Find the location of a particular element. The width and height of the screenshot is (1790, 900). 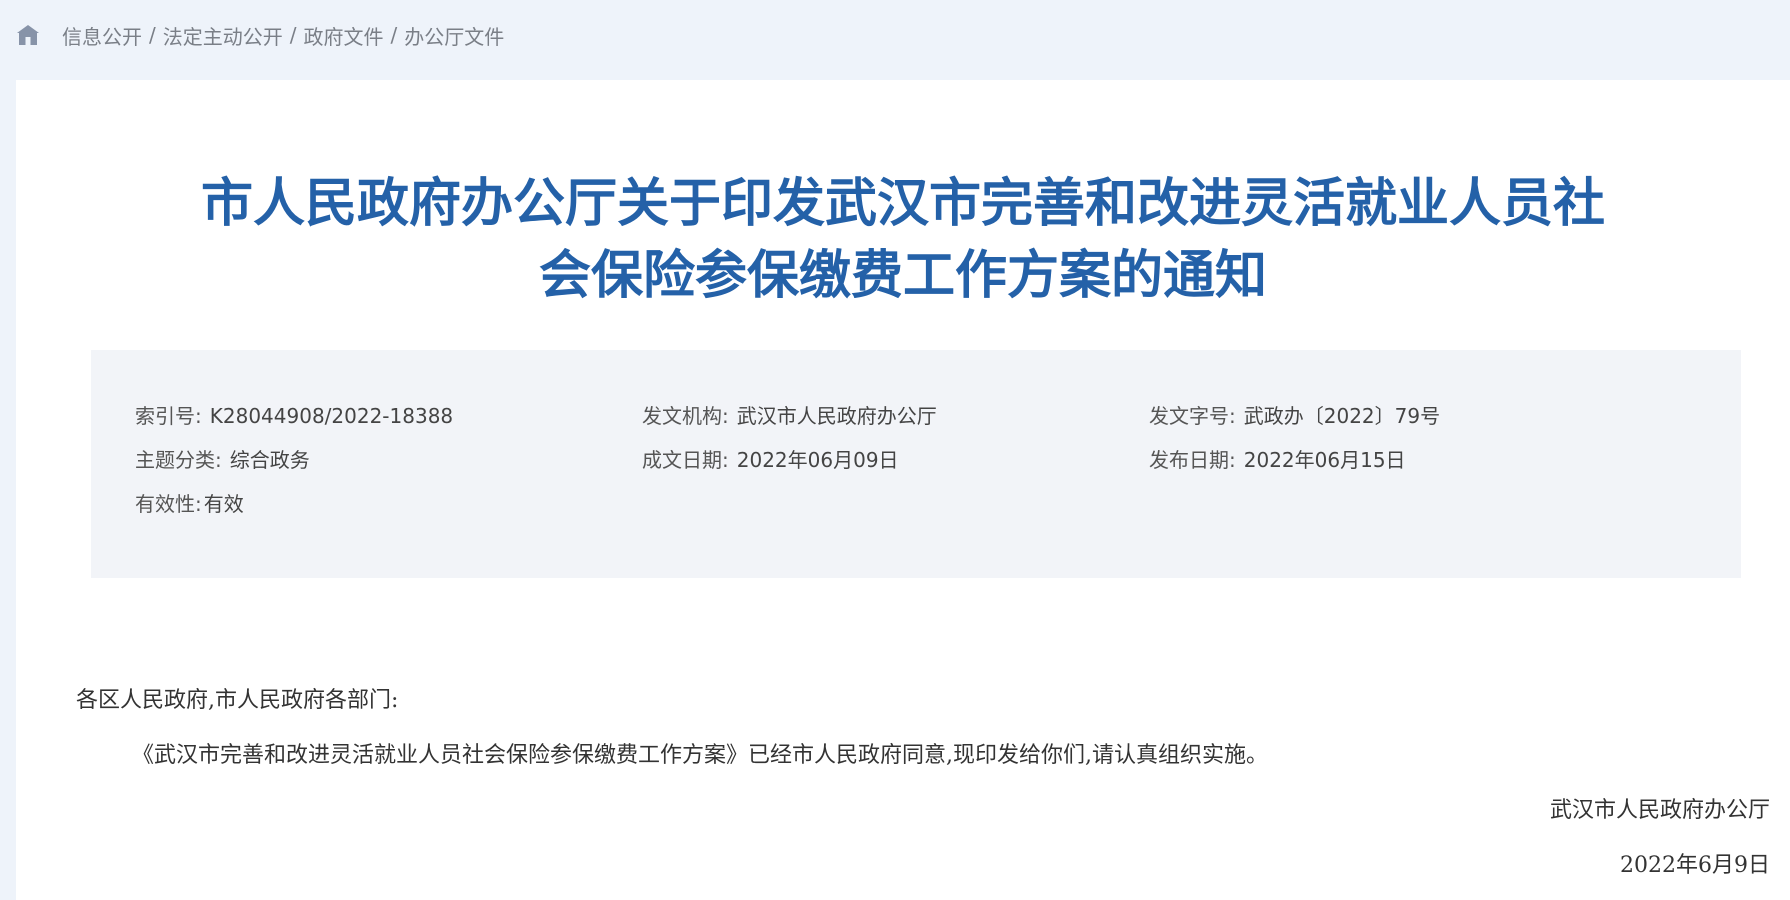

meta-written-date-label: 成文日期: is located at coordinates (685, 460).